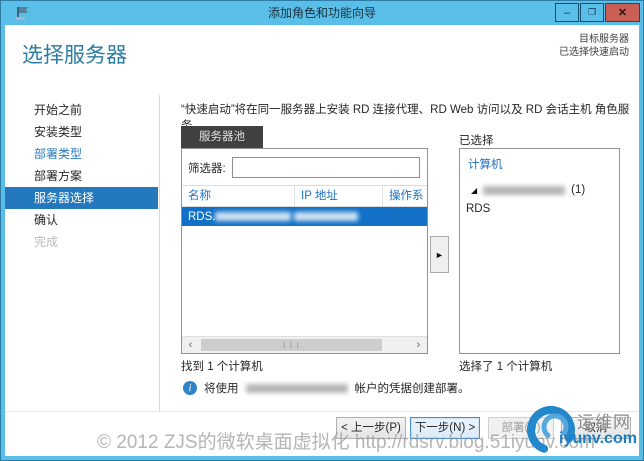 The width and height of the screenshot is (644, 461). What do you see at coordinates (338, 196) in the screenshot?
I see `column-header-ip: IP 地址` at bounding box center [338, 196].